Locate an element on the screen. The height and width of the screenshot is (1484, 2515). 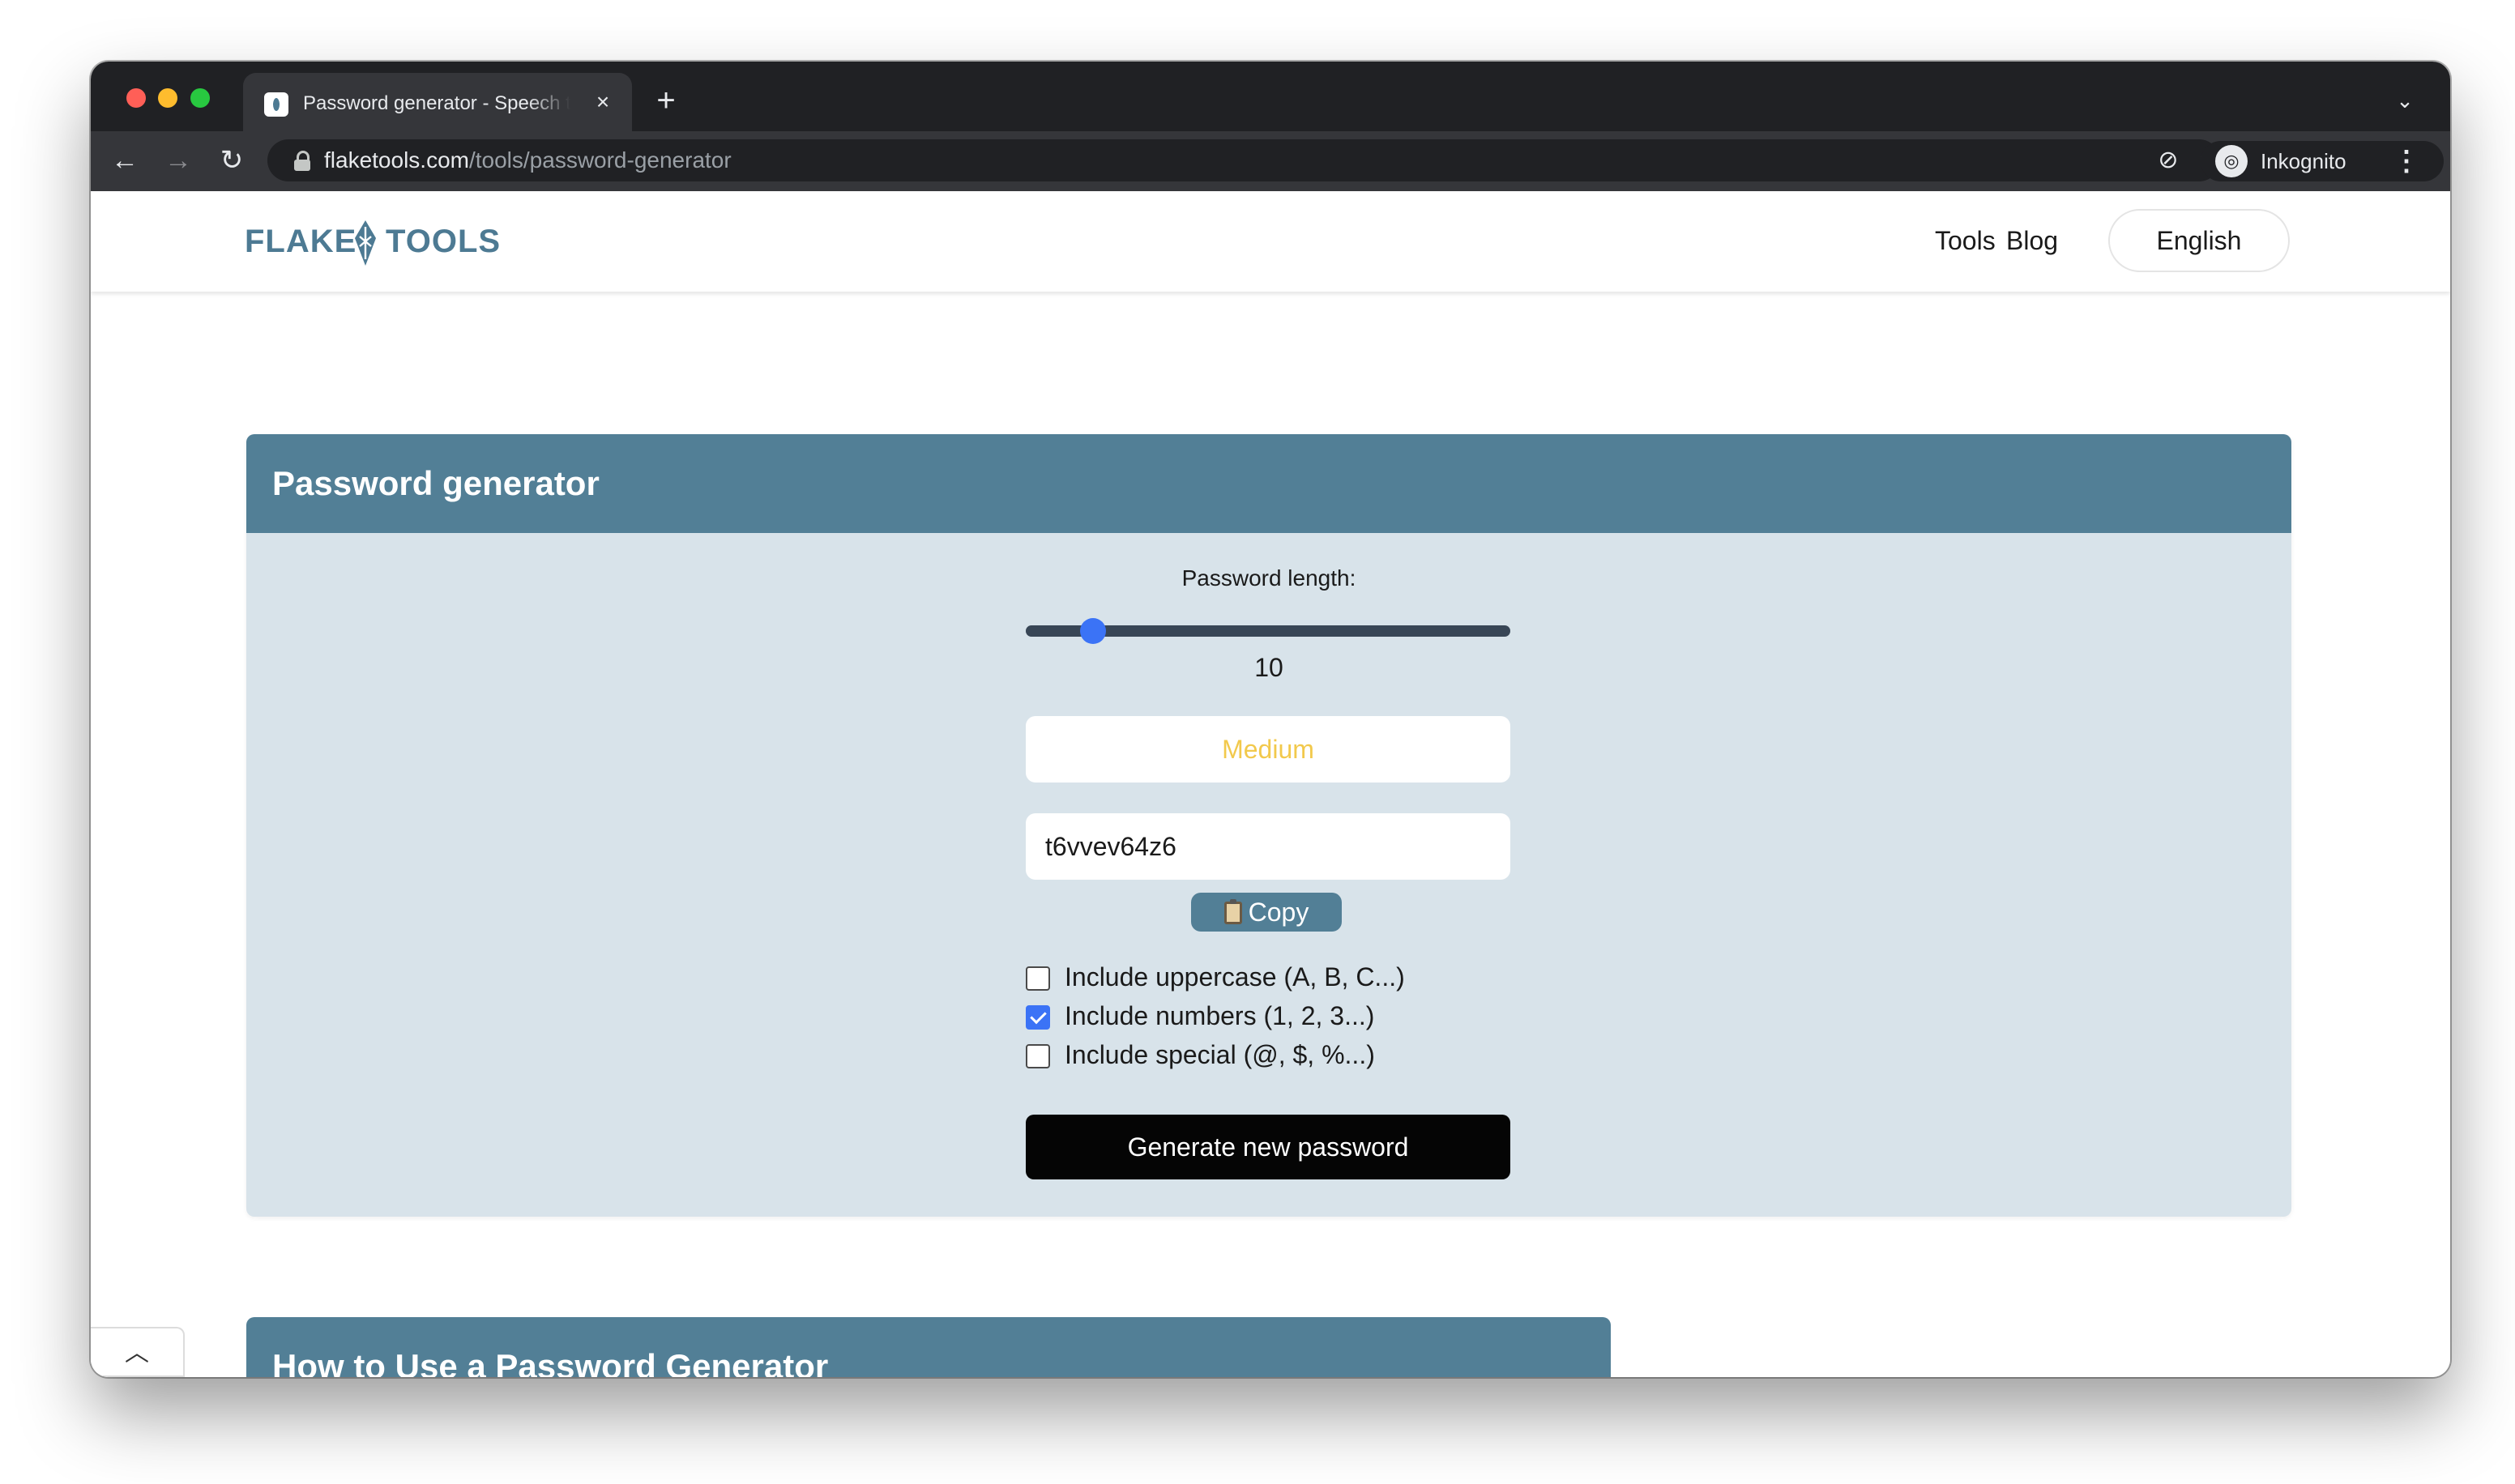
close-window-button is located at coordinates (136, 98).